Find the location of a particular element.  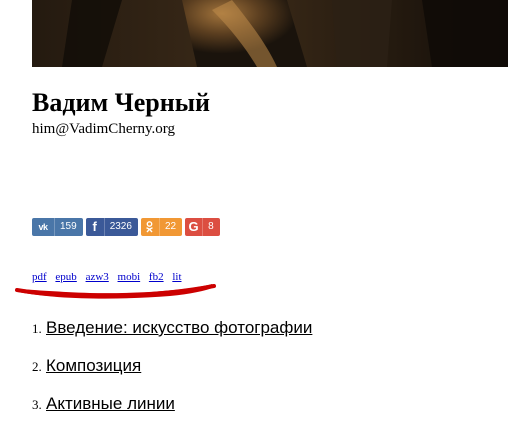

share-google-button: G 8 is located at coordinates (202, 227).